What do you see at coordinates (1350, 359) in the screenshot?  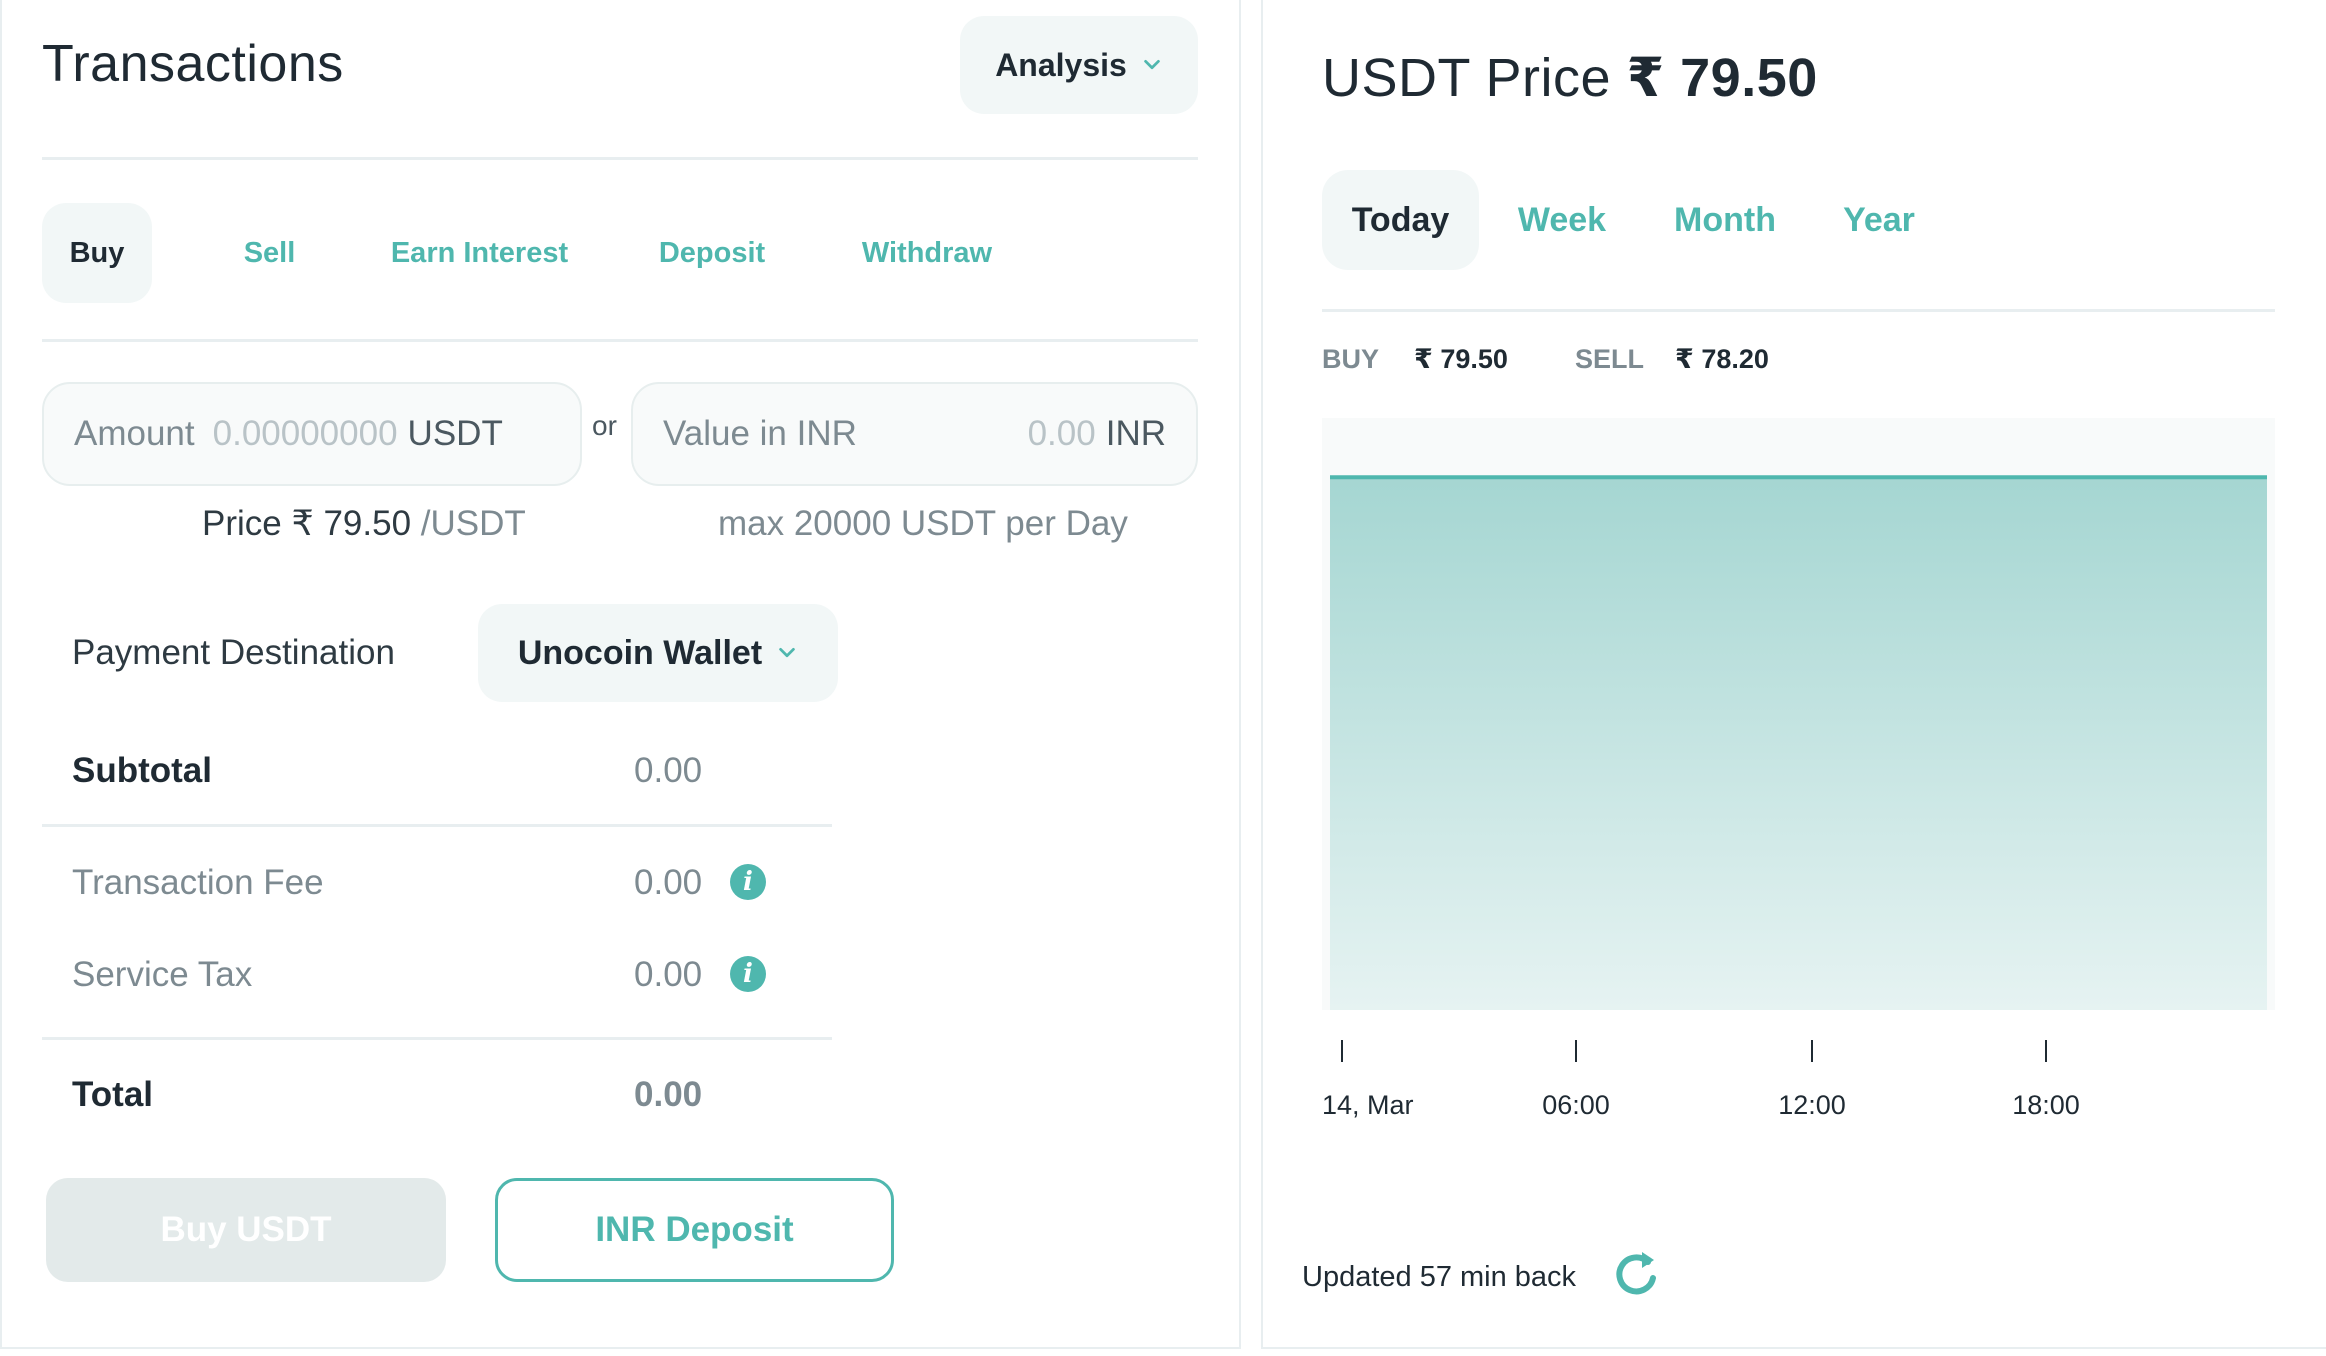 I see `buy-rate-label: BUY` at bounding box center [1350, 359].